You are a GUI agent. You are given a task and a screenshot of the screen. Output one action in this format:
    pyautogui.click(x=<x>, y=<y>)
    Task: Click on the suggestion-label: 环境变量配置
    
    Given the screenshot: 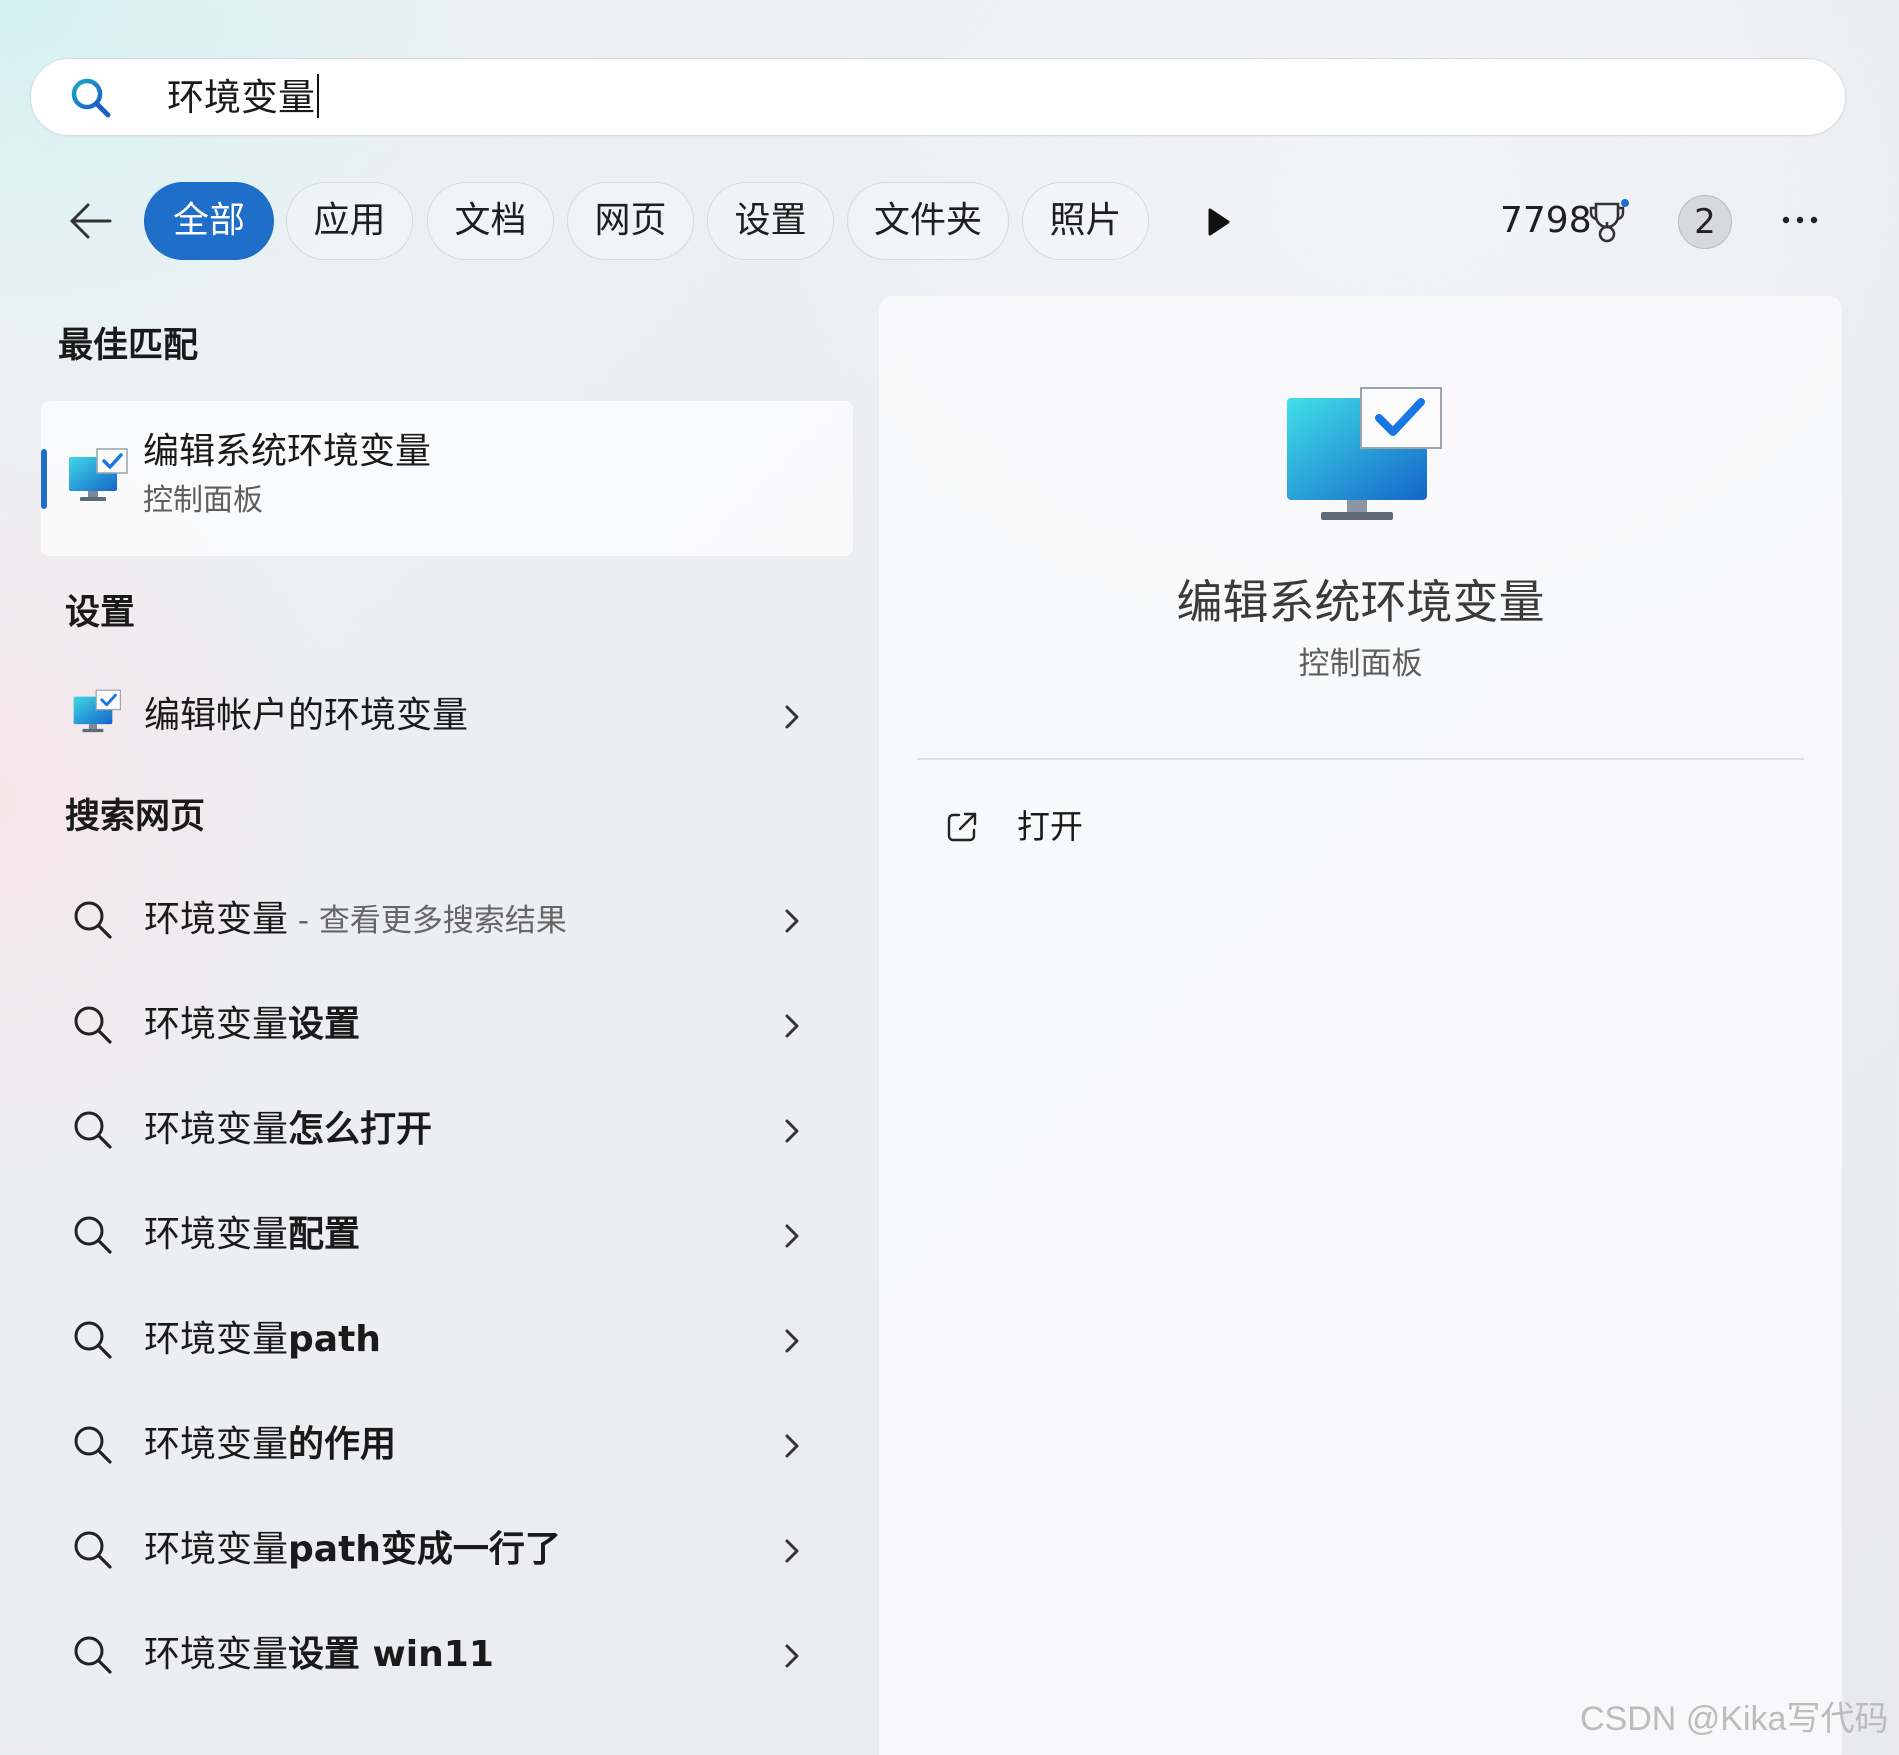 What is the action you would take?
    pyautogui.click(x=252, y=1235)
    